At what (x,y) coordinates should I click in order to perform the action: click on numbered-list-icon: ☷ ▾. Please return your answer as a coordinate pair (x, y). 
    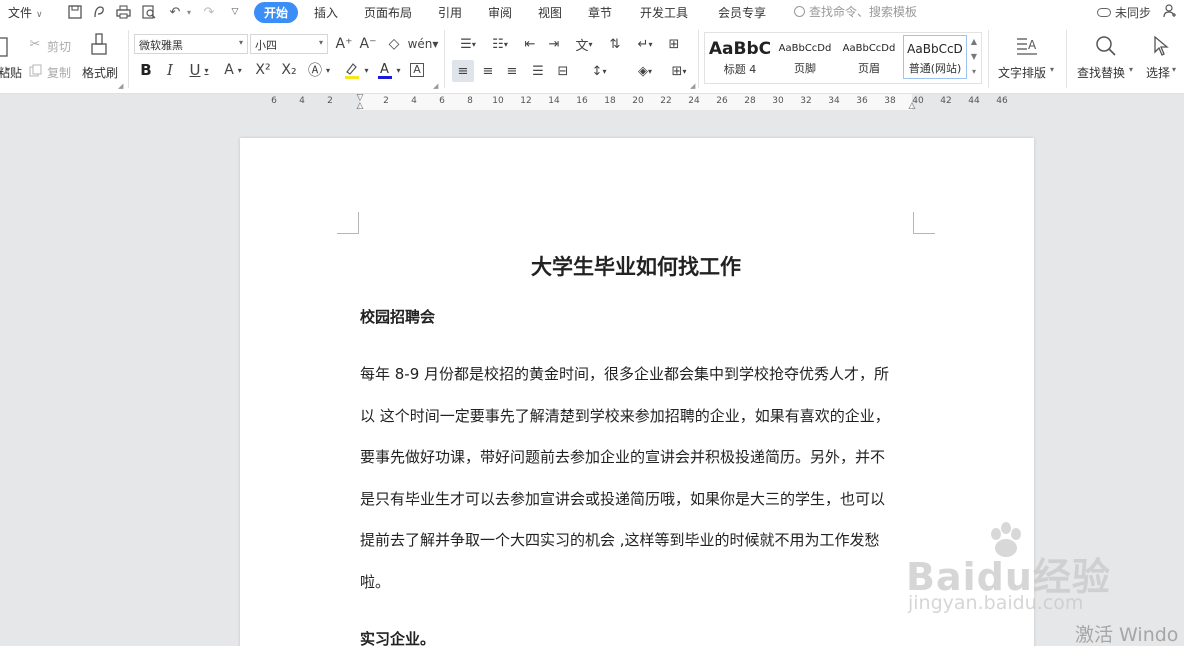
    Looking at the image, I should click on (500, 44).